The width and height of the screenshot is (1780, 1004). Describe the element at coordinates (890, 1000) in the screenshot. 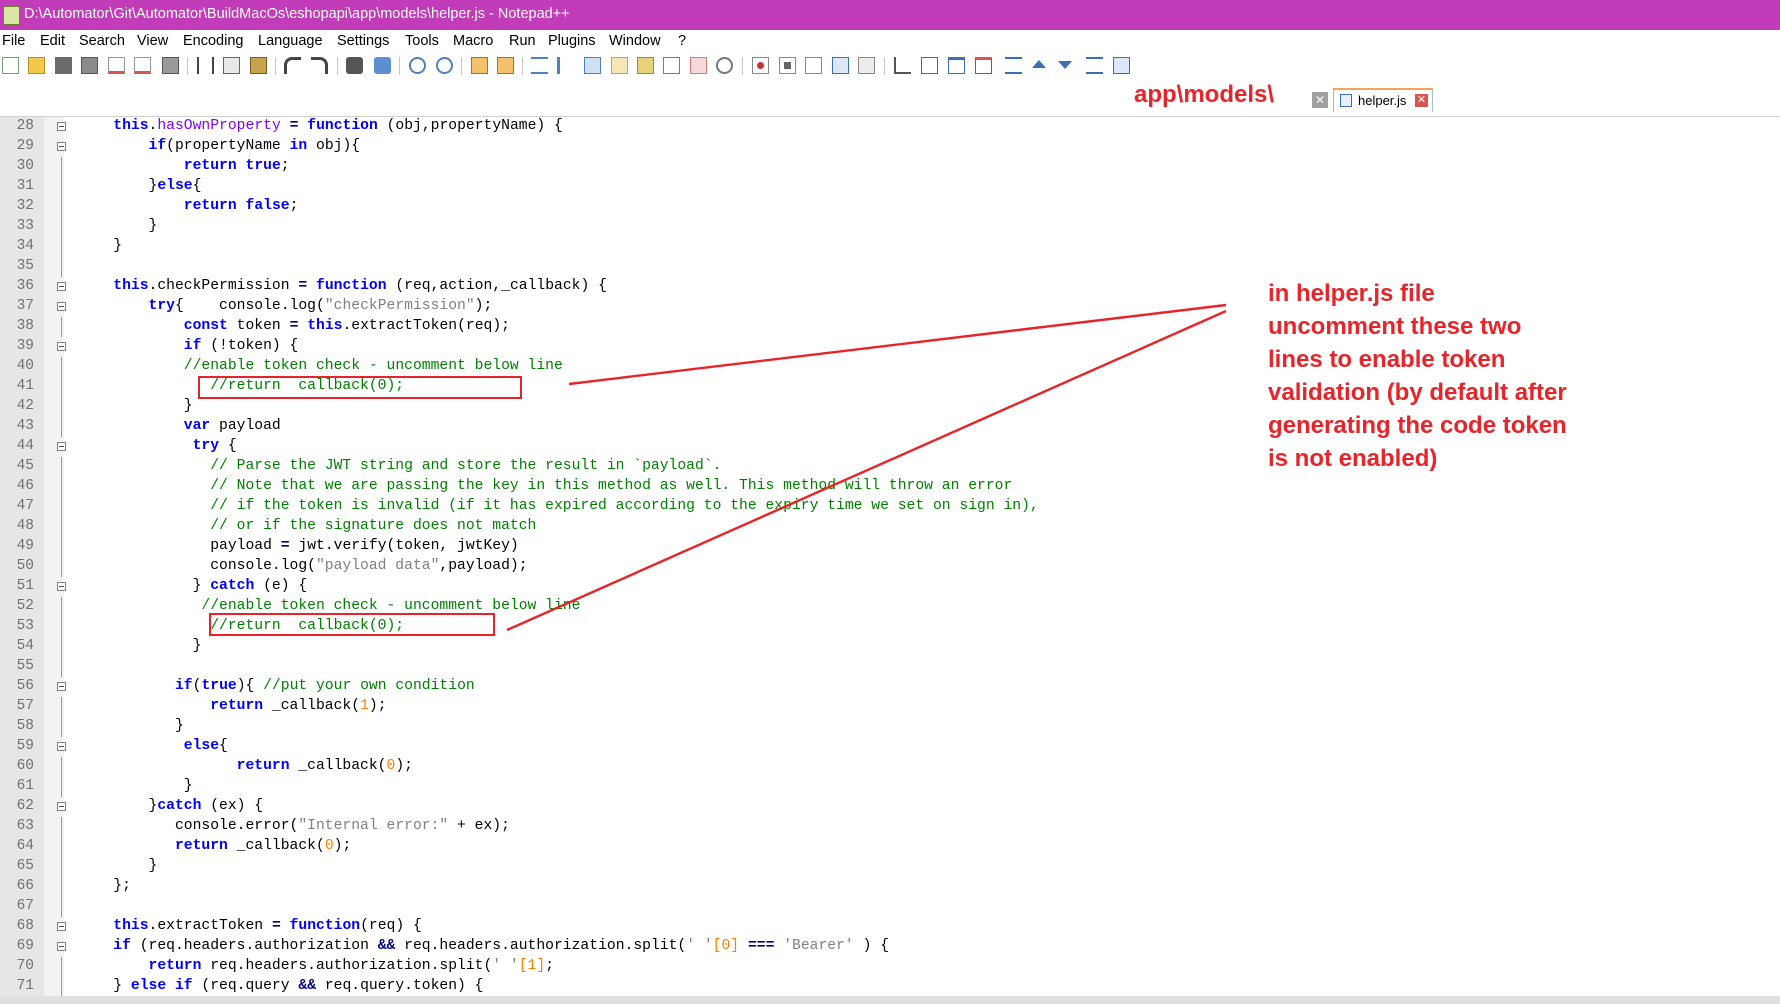

I see `horizontal-scrollbar` at that location.